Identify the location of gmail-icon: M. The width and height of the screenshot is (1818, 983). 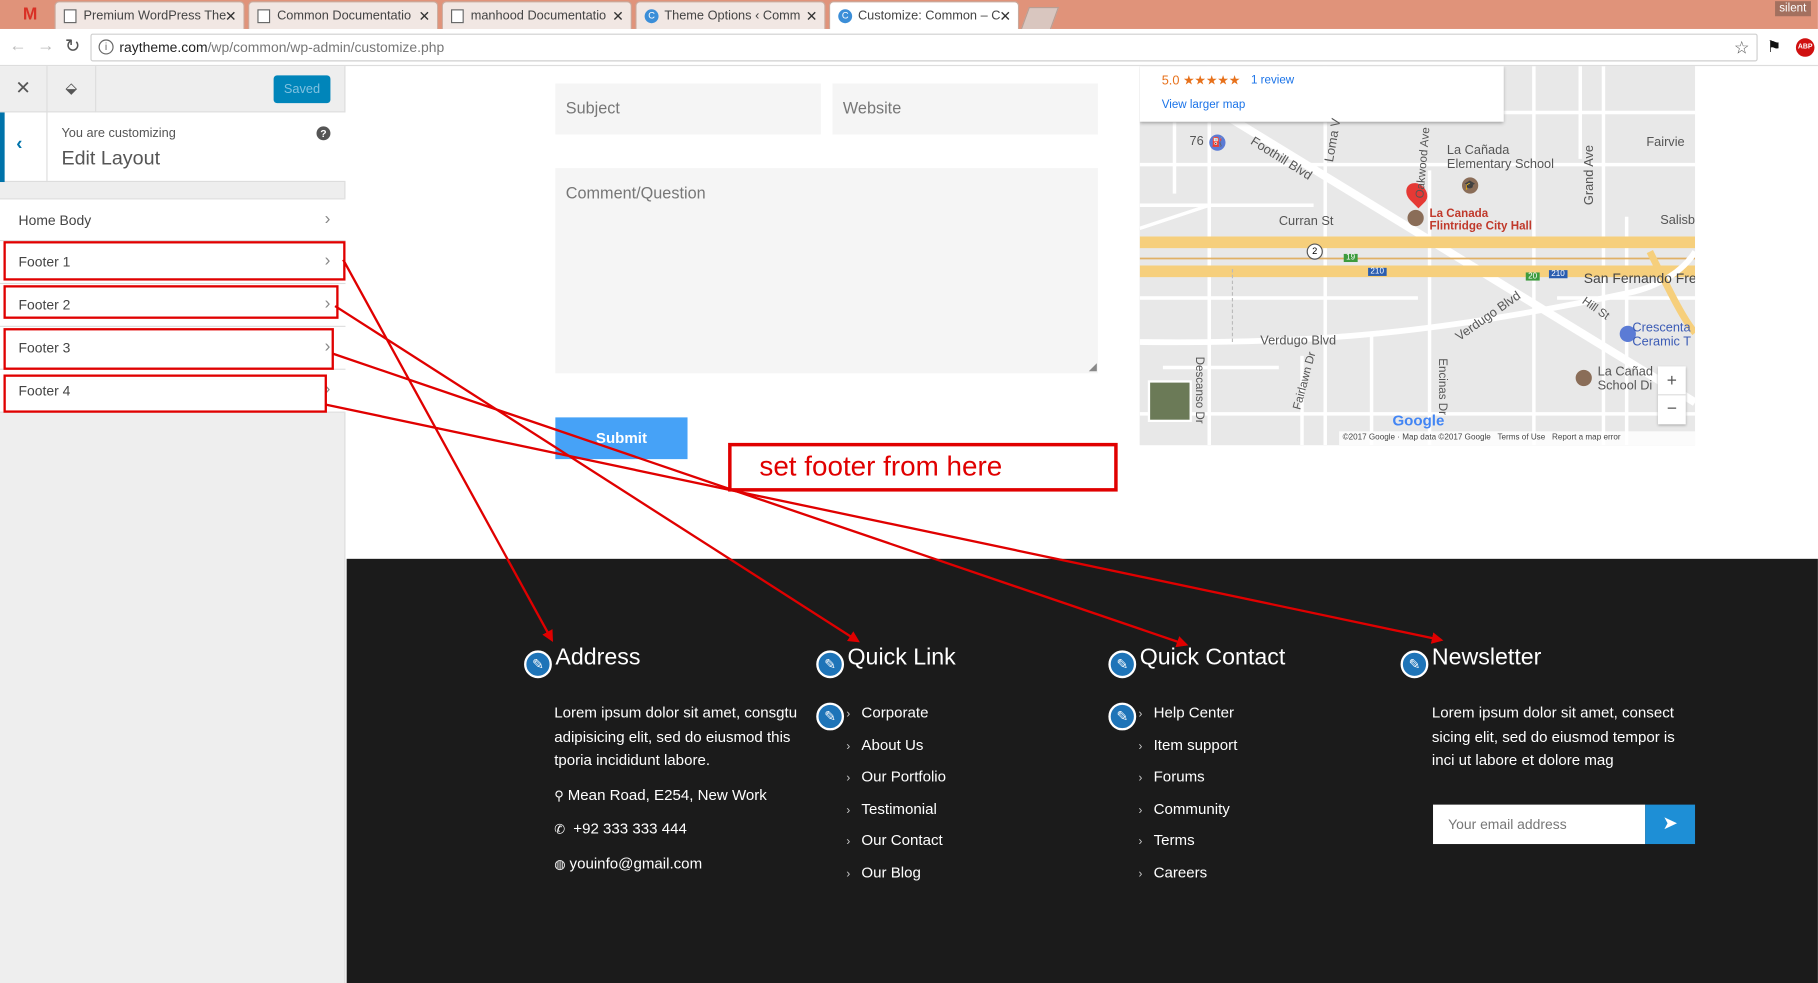
(30, 15).